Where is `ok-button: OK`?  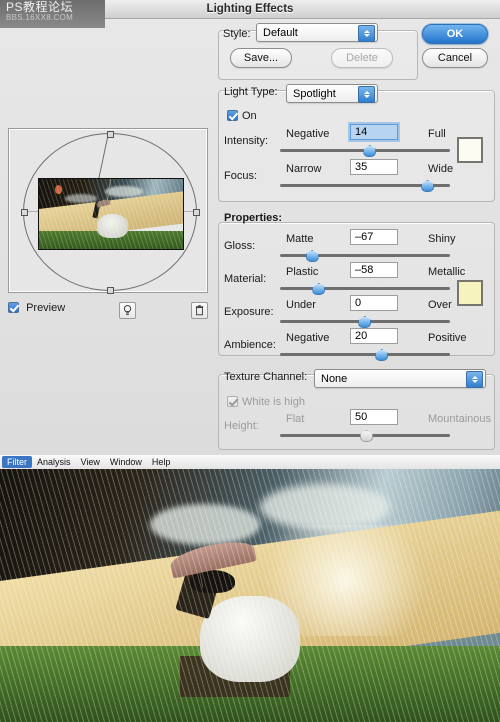
ok-button: OK is located at coordinates (455, 34).